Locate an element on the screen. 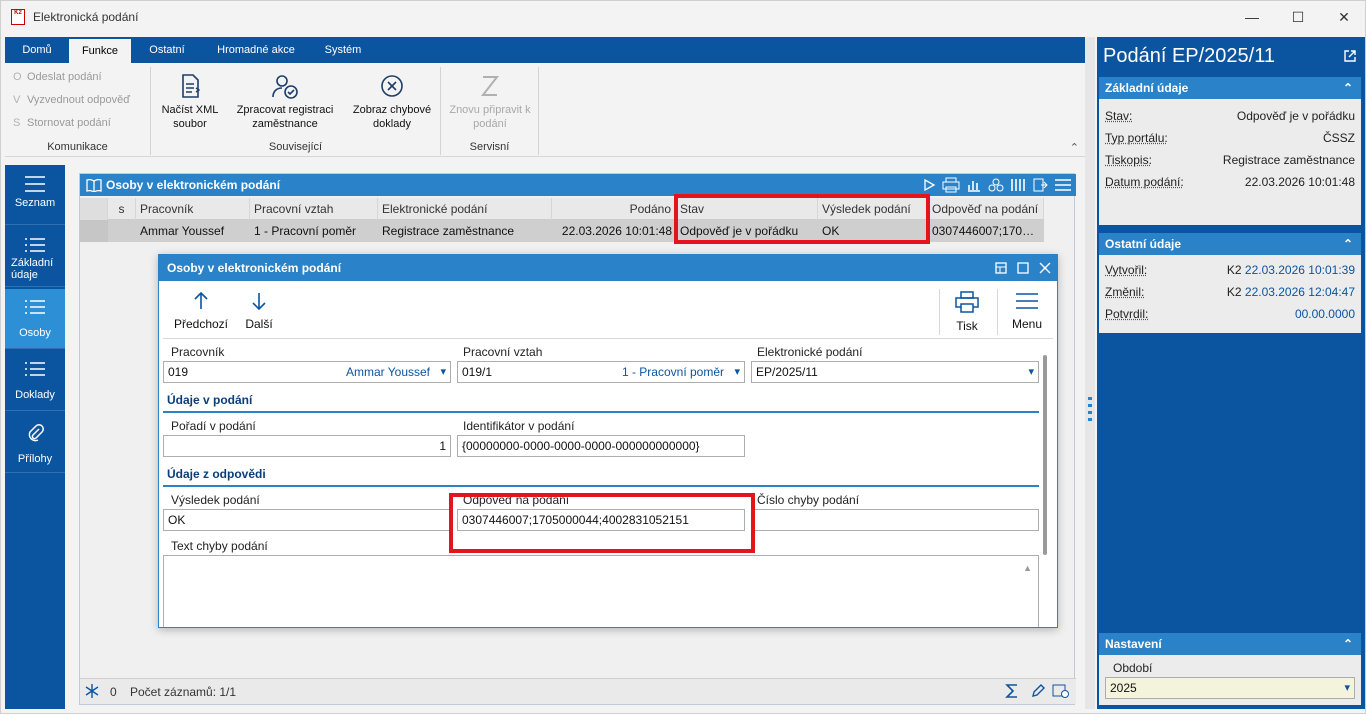 The width and height of the screenshot is (1366, 714). export-icon is located at coordinates (1040, 185).